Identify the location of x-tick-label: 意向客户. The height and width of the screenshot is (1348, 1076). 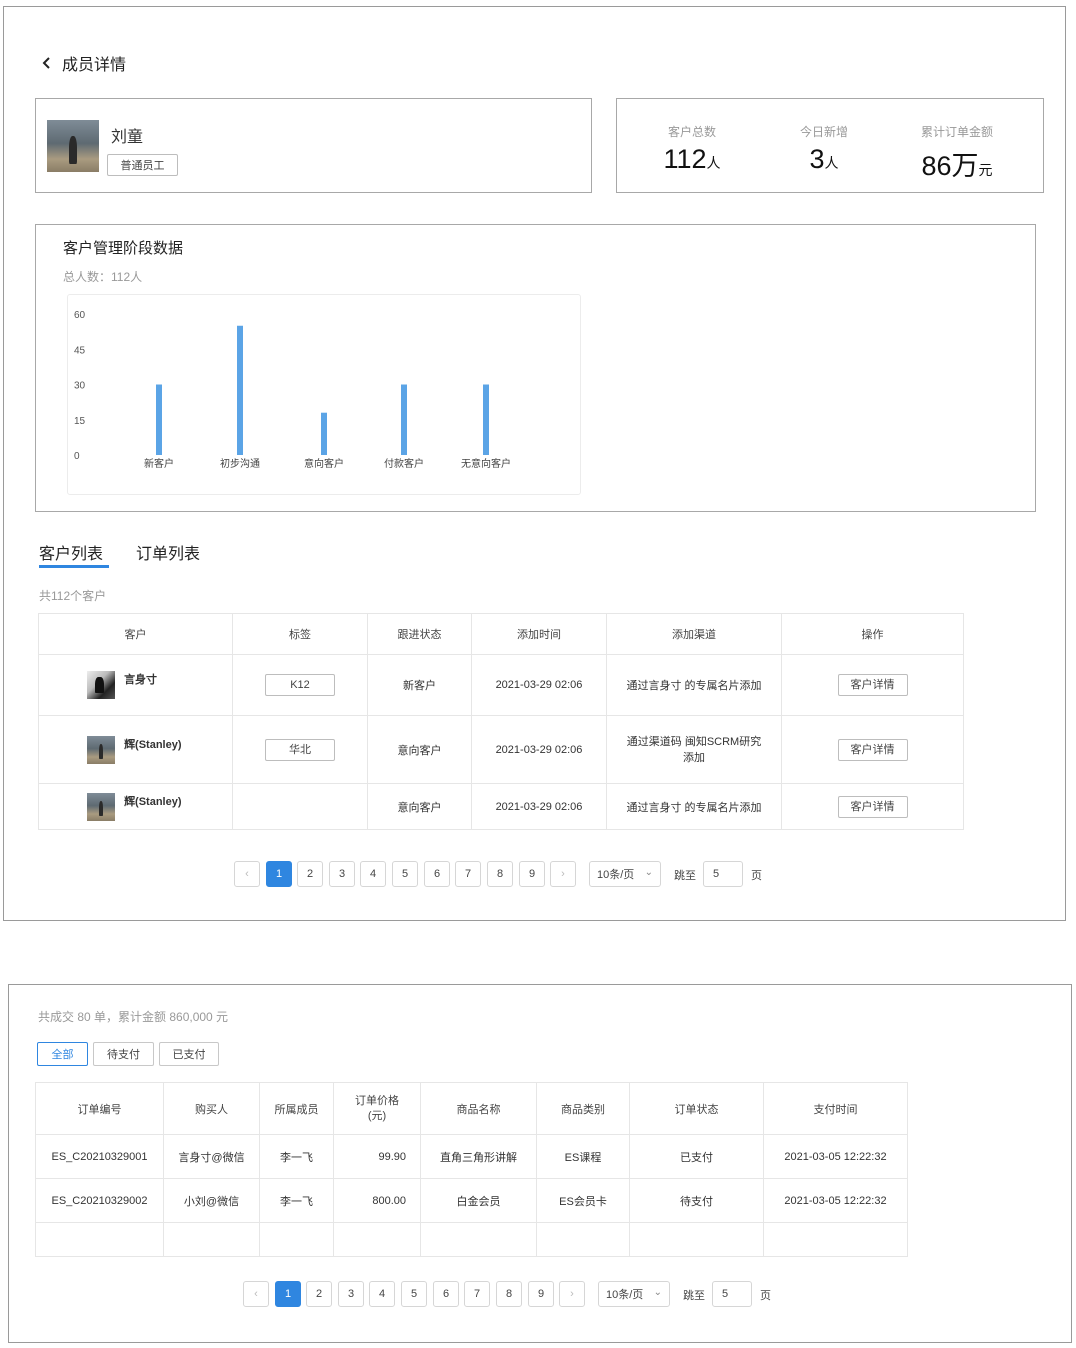
(324, 463).